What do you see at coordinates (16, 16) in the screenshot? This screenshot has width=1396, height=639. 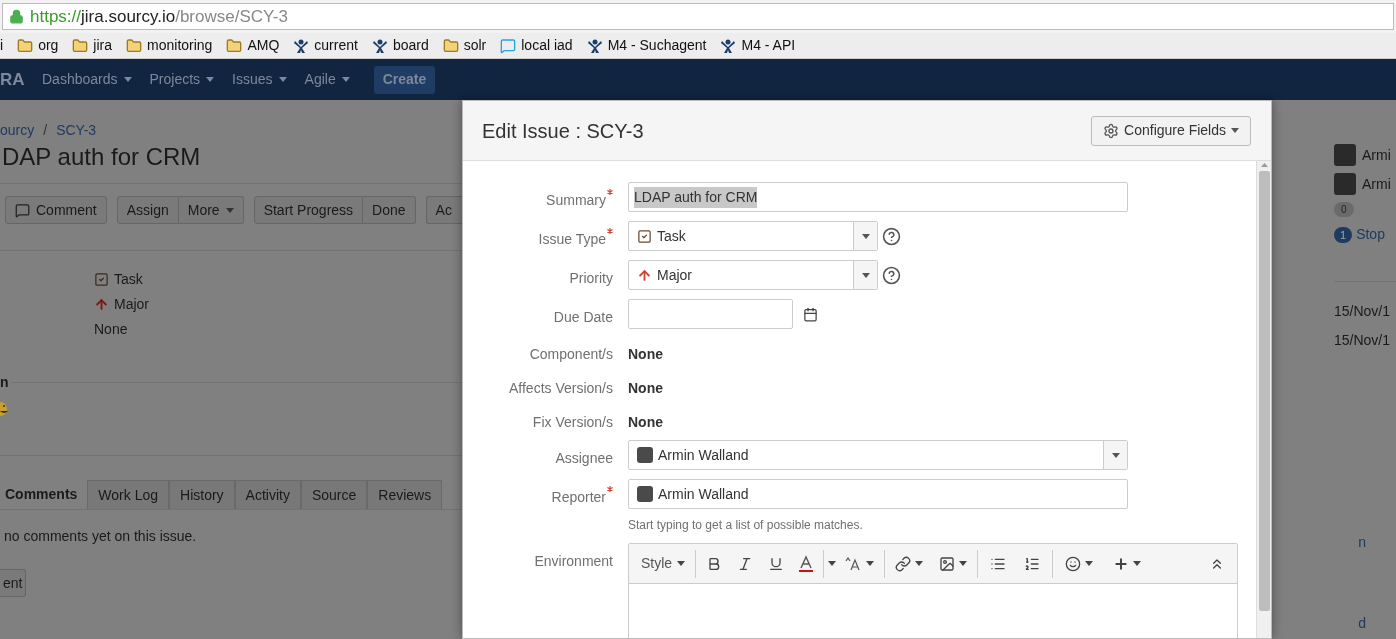 I see `lock-icon` at bounding box center [16, 16].